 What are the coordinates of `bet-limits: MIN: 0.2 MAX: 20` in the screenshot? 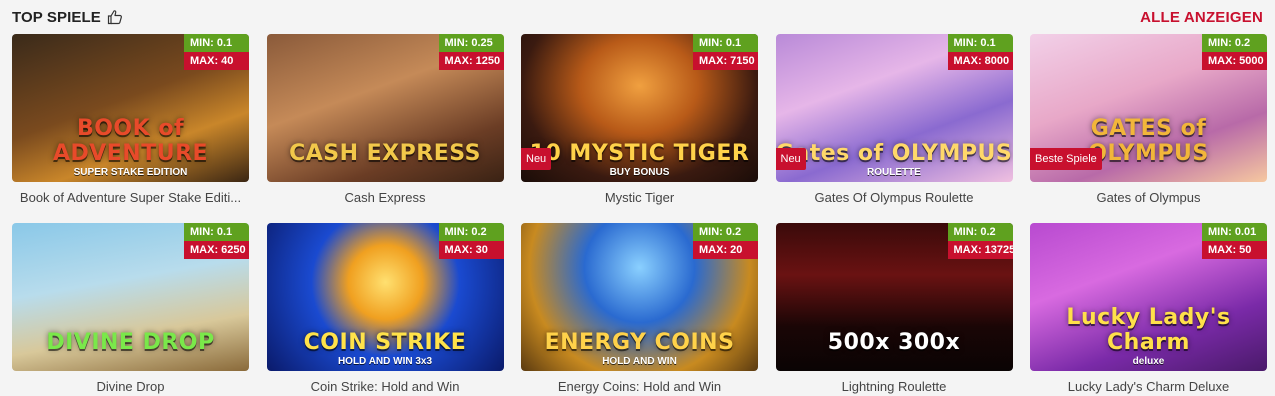 It's located at (725, 241).